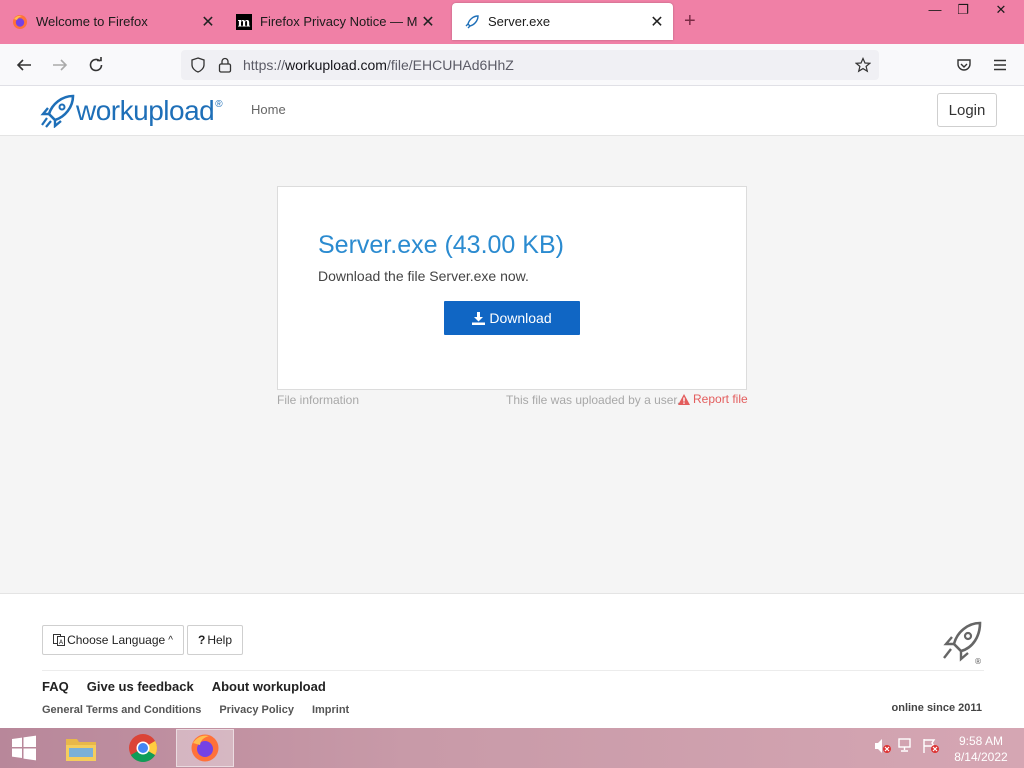  I want to click on folder-icon, so click(81, 750).